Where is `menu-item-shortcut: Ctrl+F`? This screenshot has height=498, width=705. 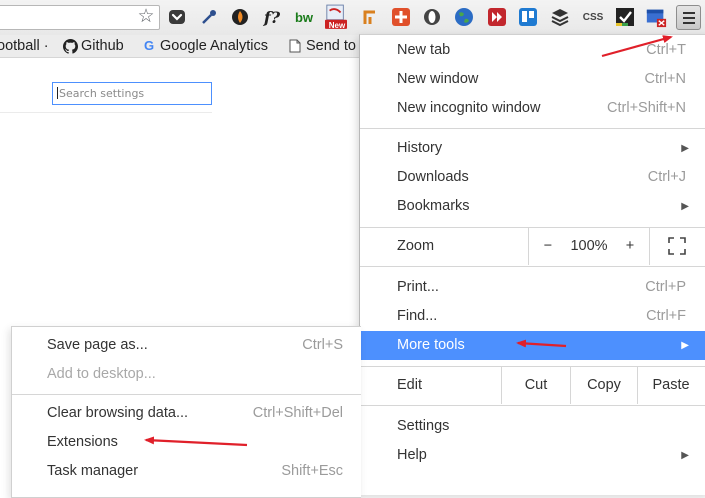 menu-item-shortcut: Ctrl+F is located at coordinates (666, 316).